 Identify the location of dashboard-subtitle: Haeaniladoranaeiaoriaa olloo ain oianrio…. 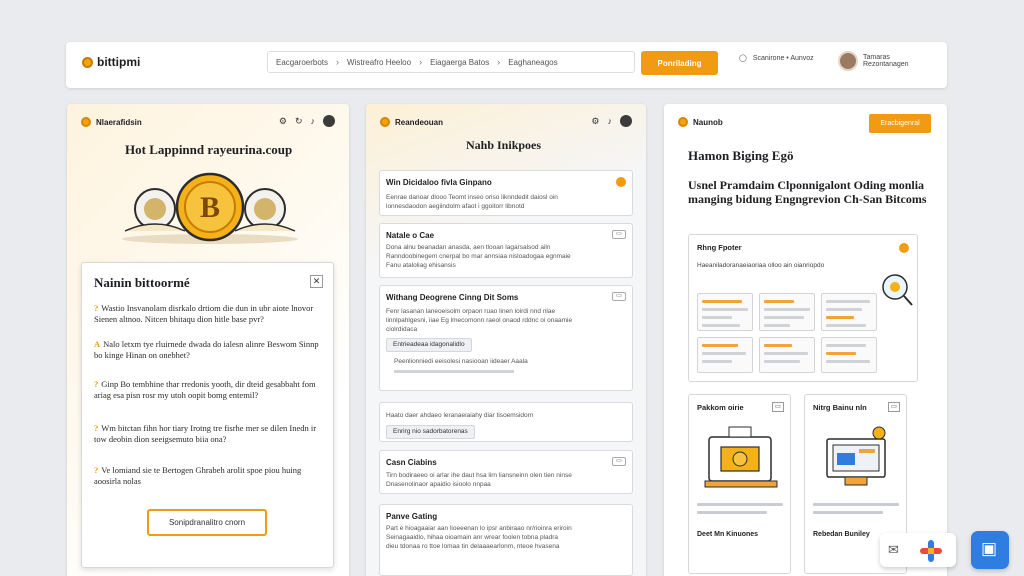
(761, 265).